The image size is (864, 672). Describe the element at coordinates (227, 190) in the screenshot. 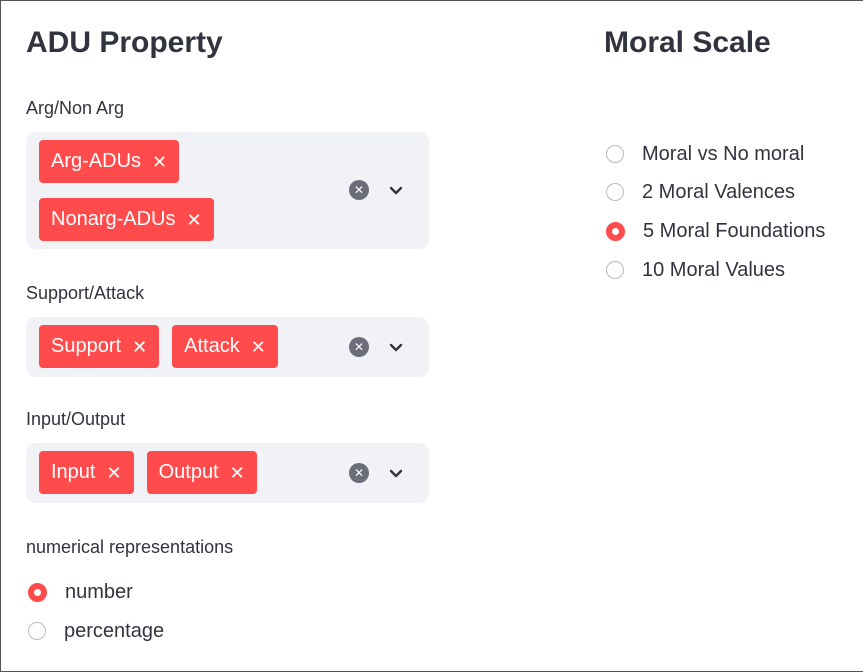

I see `arg-nonarg-multiselect: Arg-ADUs ✕ Nonarg-ADUs ✕ ✕` at that location.